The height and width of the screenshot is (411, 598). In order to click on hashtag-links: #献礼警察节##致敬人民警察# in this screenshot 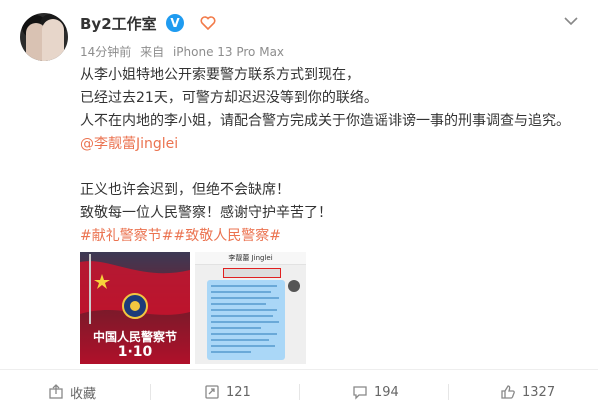, I will do `click(180, 236)`.